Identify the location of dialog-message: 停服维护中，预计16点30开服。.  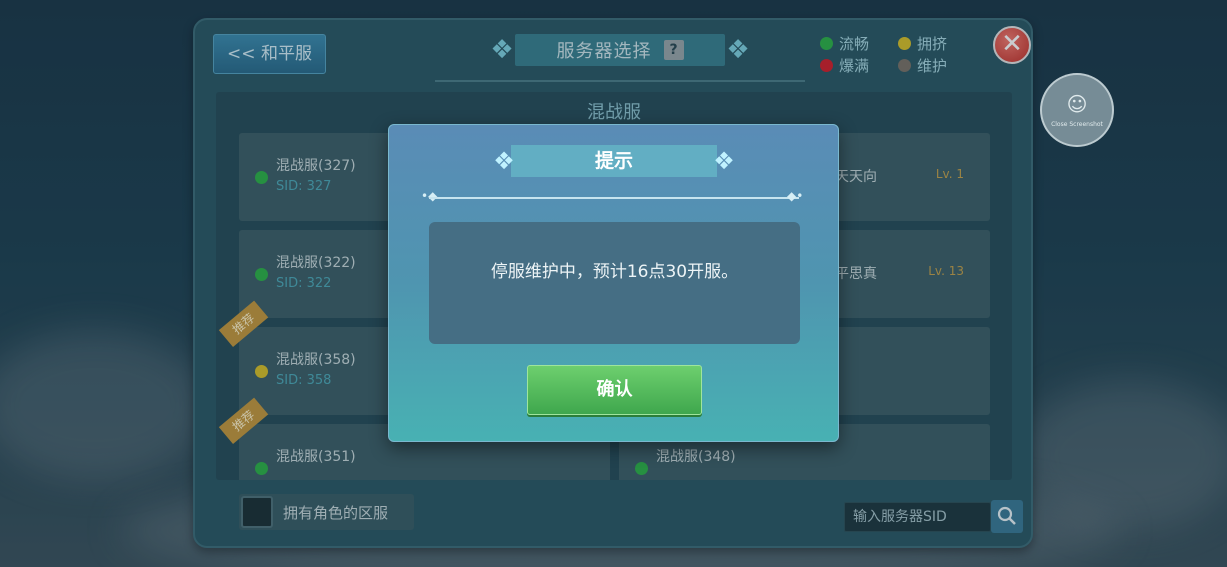
(614, 283).